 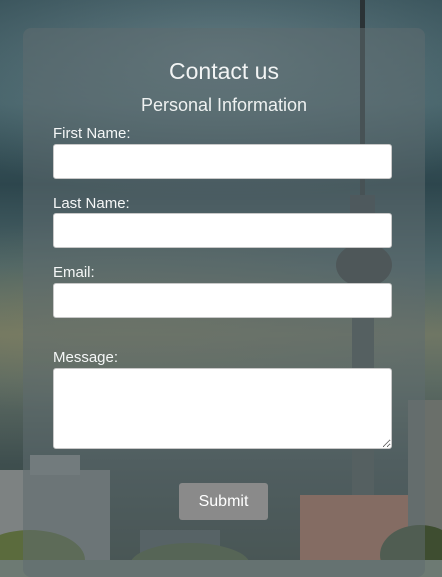 What do you see at coordinates (91, 203) in the screenshot?
I see `last-name-label: Last Name:` at bounding box center [91, 203].